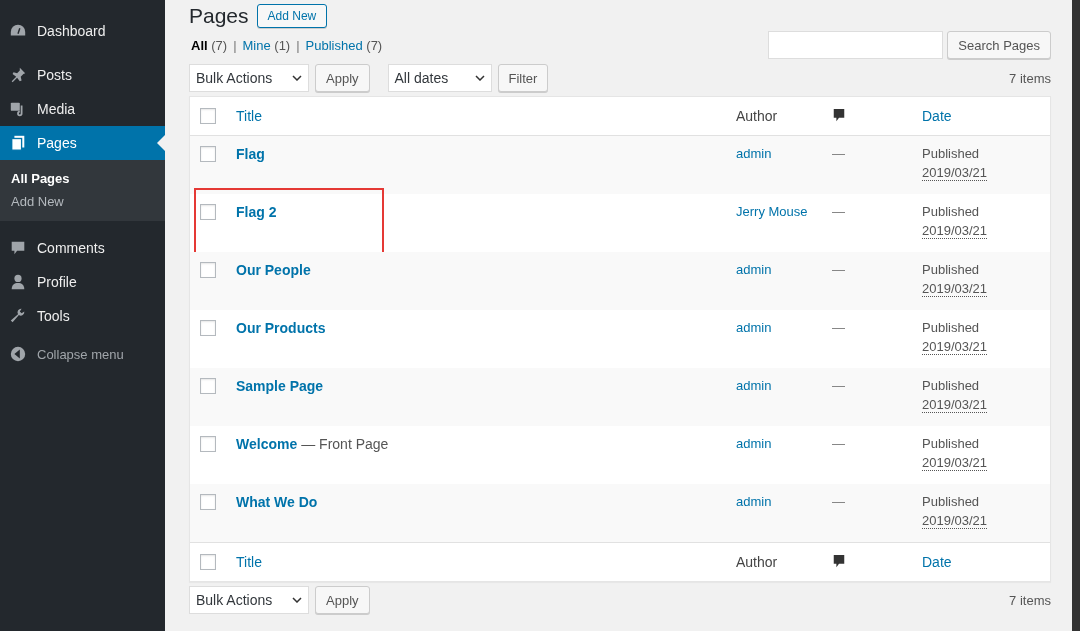  I want to click on page-title-link: Flag 2, so click(256, 212).